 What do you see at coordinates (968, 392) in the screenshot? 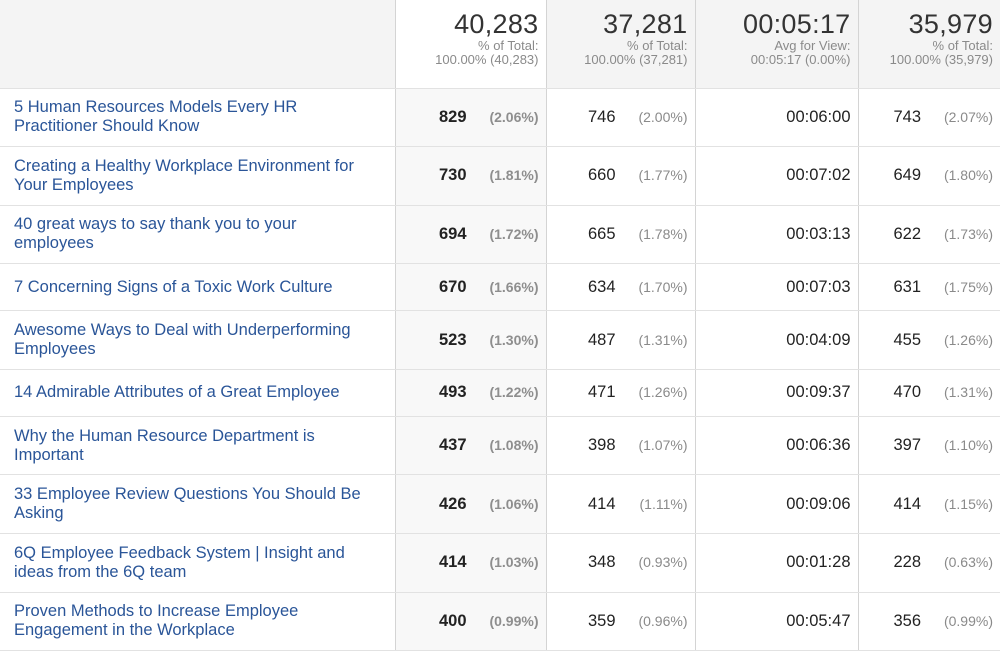
I see `metric-4-percent: (1.31%)` at bounding box center [968, 392].